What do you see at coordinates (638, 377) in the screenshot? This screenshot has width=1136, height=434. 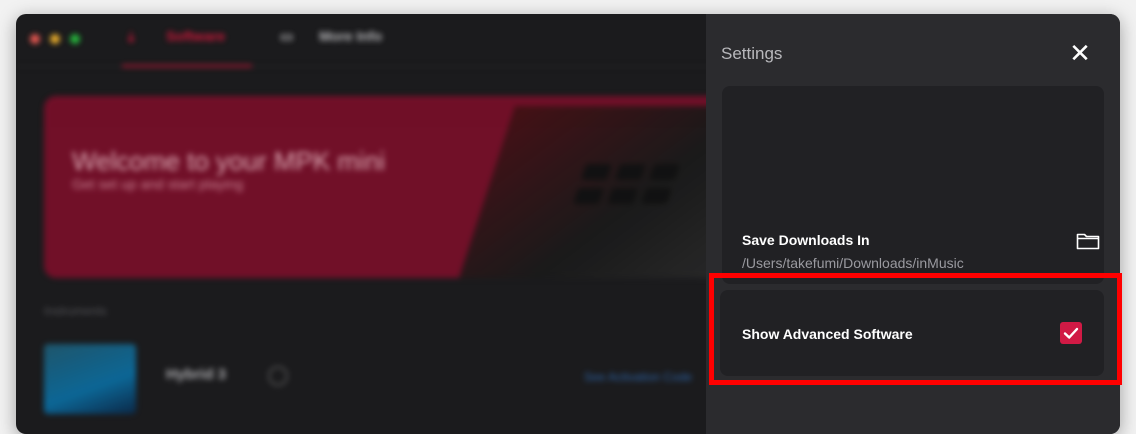 I see `activation-link: See Activation Code` at bounding box center [638, 377].